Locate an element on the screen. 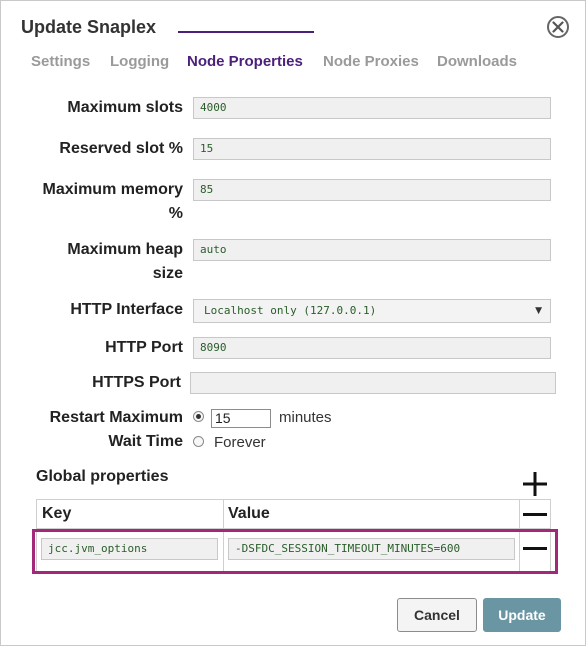 The image size is (586, 646). minutes-radio is located at coordinates (198, 416).